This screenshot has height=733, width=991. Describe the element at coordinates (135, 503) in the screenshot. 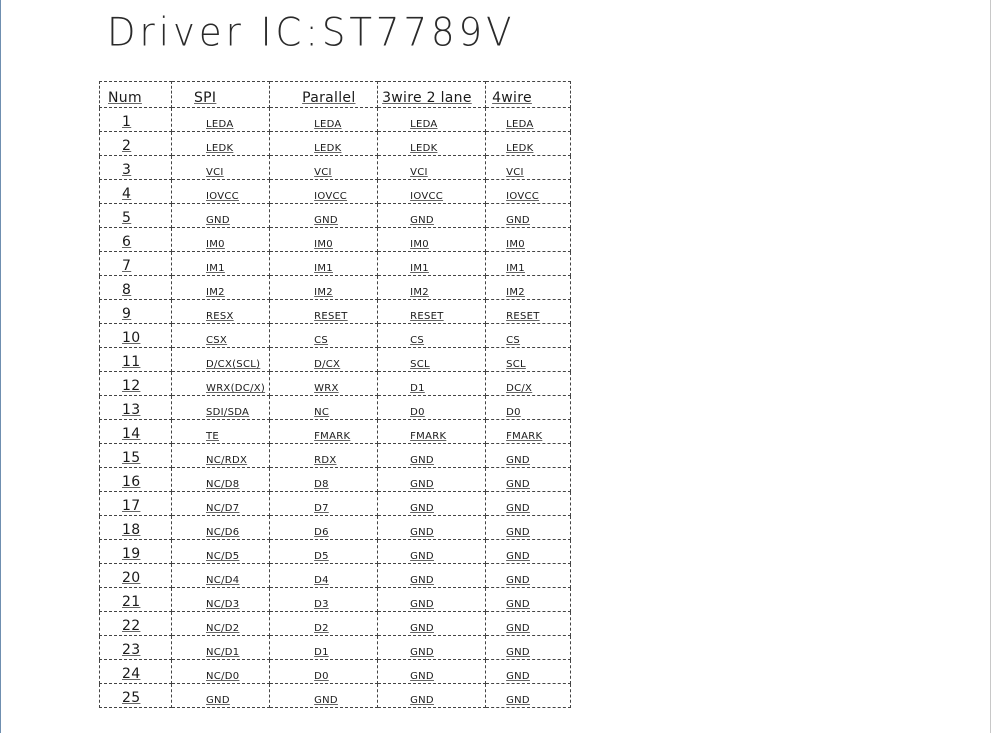

I see `pin-num: 17` at that location.